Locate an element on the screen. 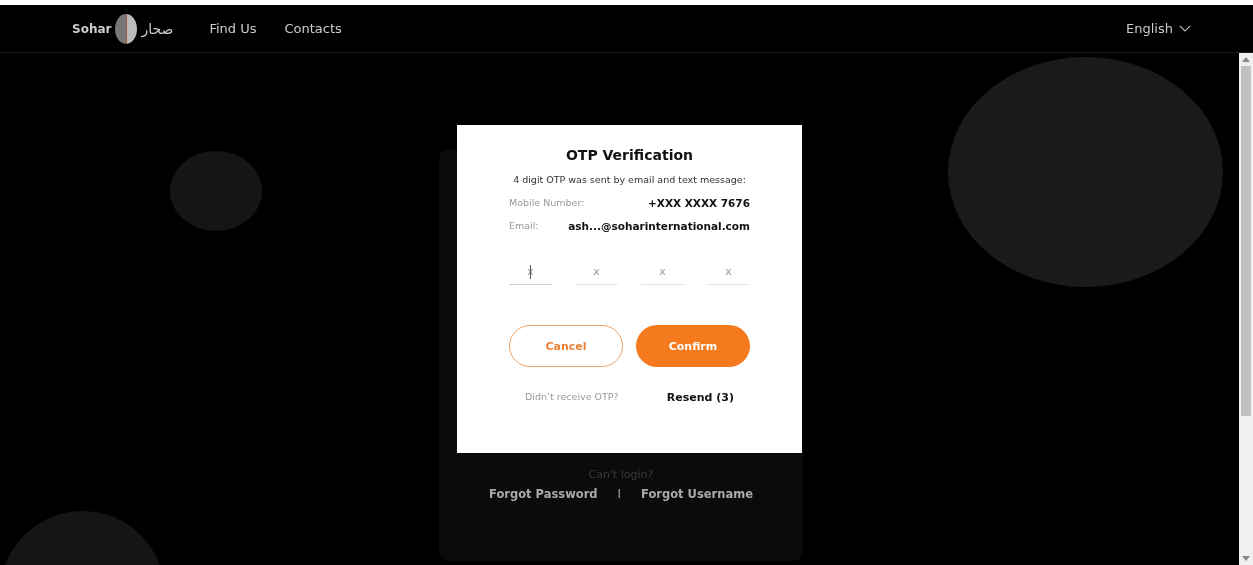 The width and height of the screenshot is (1253, 565). nav-link: Find Us is located at coordinates (233, 28).